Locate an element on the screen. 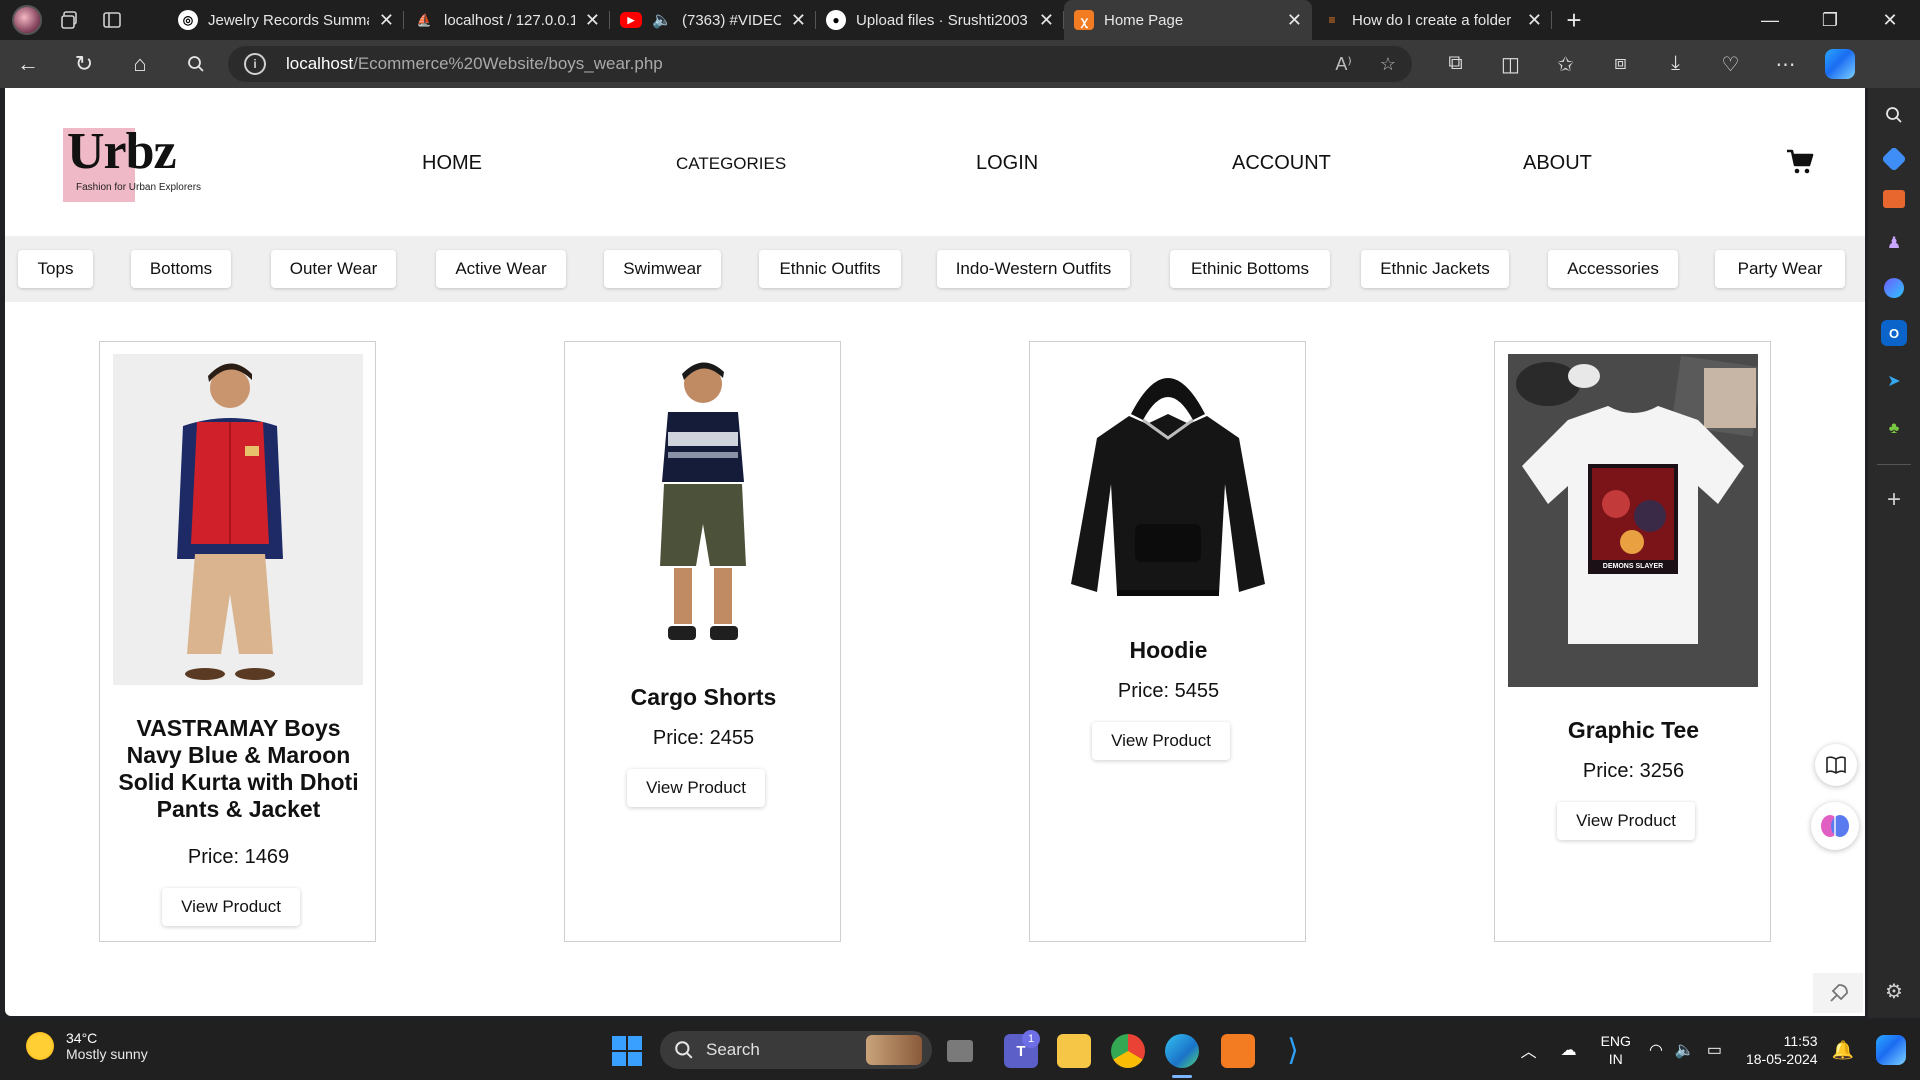  nav-account: ACCOUNT is located at coordinates (1281, 163).